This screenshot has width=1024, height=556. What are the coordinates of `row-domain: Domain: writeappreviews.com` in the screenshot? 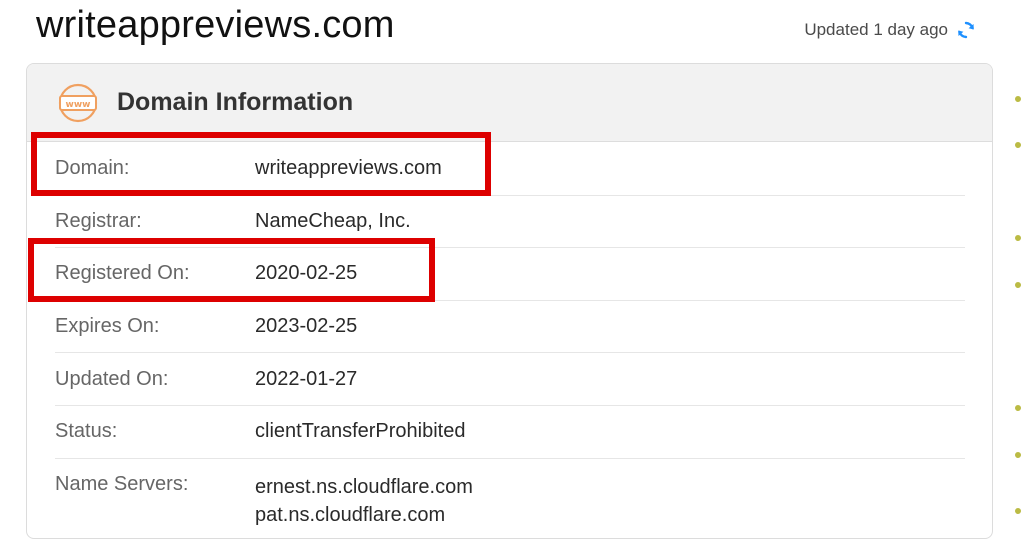 It's located at (510, 169).